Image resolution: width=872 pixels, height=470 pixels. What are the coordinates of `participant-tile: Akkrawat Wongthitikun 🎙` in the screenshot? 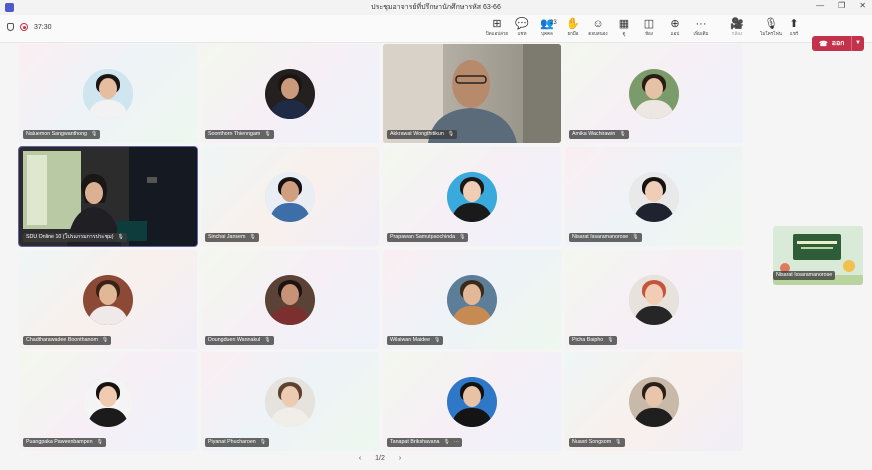 It's located at (472, 93).